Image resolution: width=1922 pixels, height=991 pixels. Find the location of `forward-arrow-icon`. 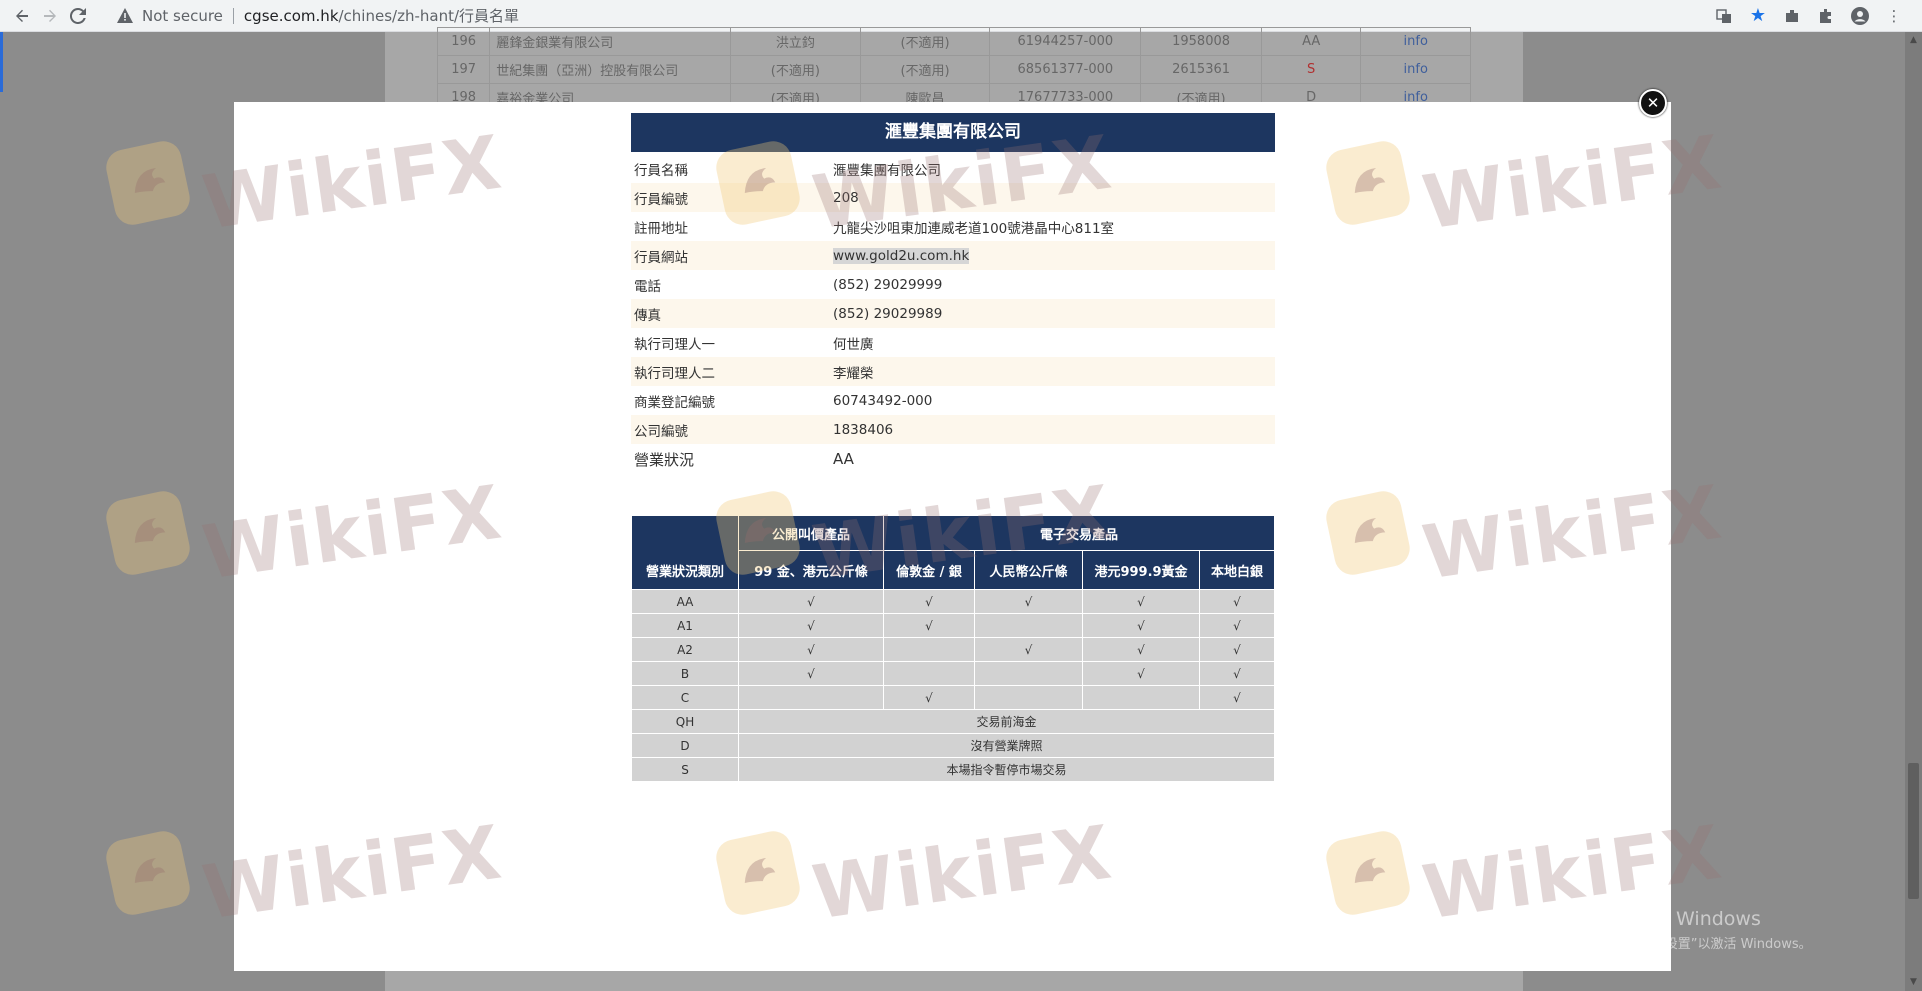

forward-arrow-icon is located at coordinates (50, 16).